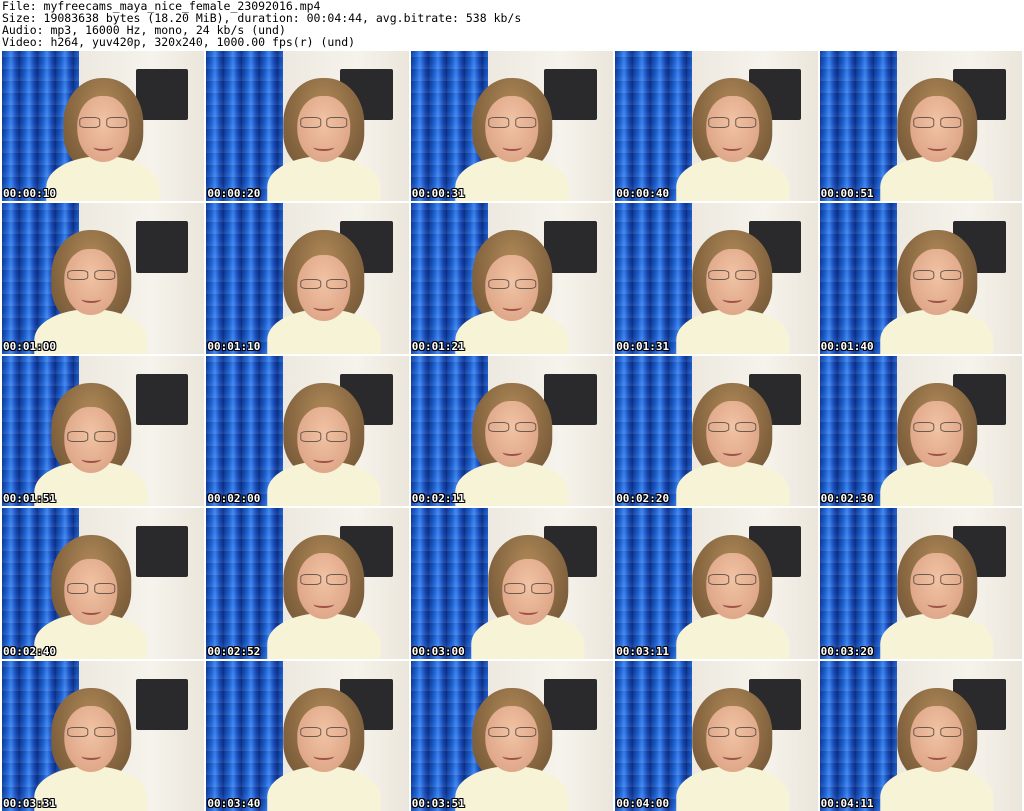  I want to click on video-frame-thumbnail: 00:04:11, so click(920, 735).